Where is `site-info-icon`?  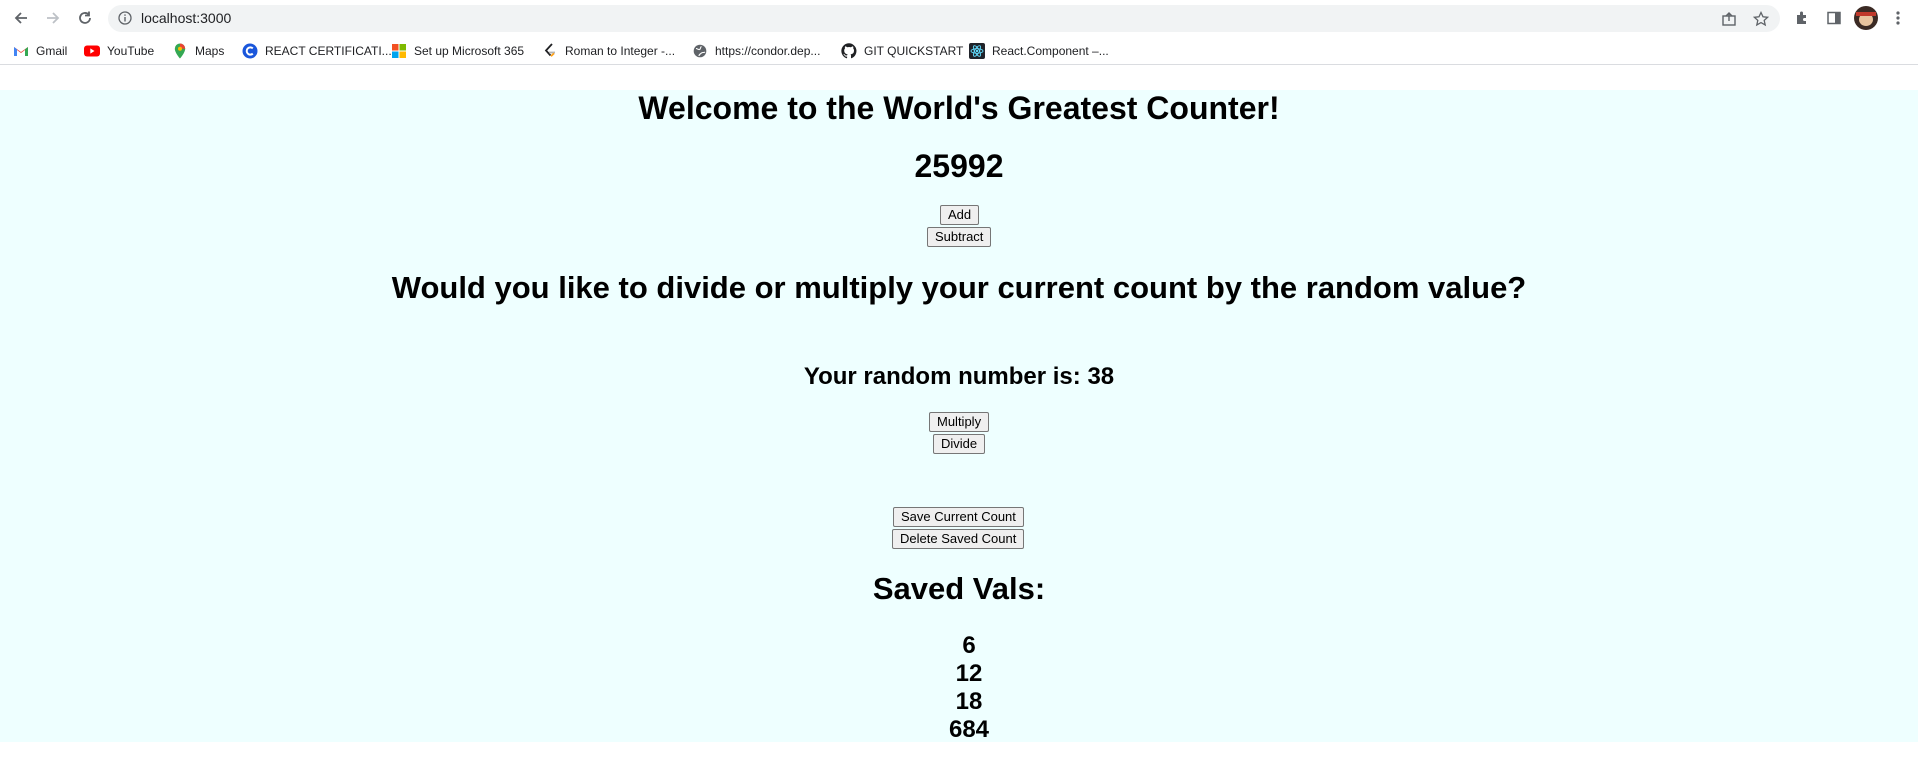 site-info-icon is located at coordinates (125, 20).